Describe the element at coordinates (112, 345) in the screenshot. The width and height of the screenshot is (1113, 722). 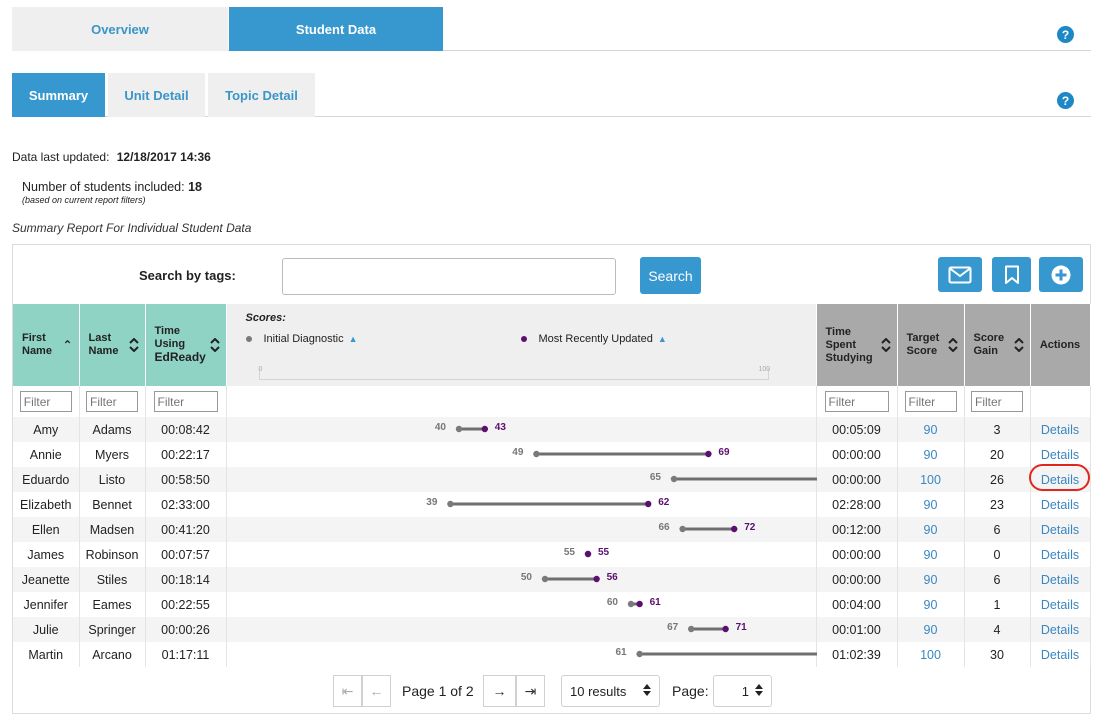
I see `col-last-name: Last Name` at that location.